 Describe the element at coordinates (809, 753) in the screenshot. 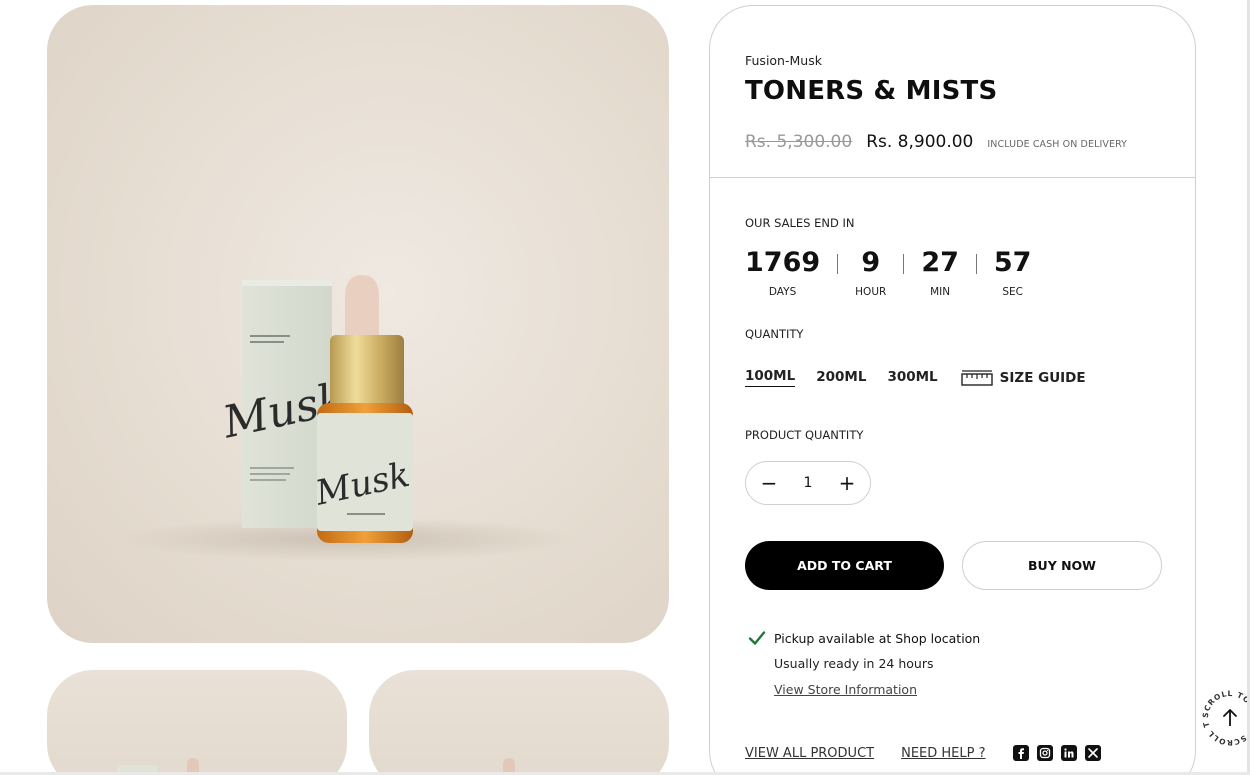

I see `view-all-product-link: VIEW ALL PRODUCT` at that location.